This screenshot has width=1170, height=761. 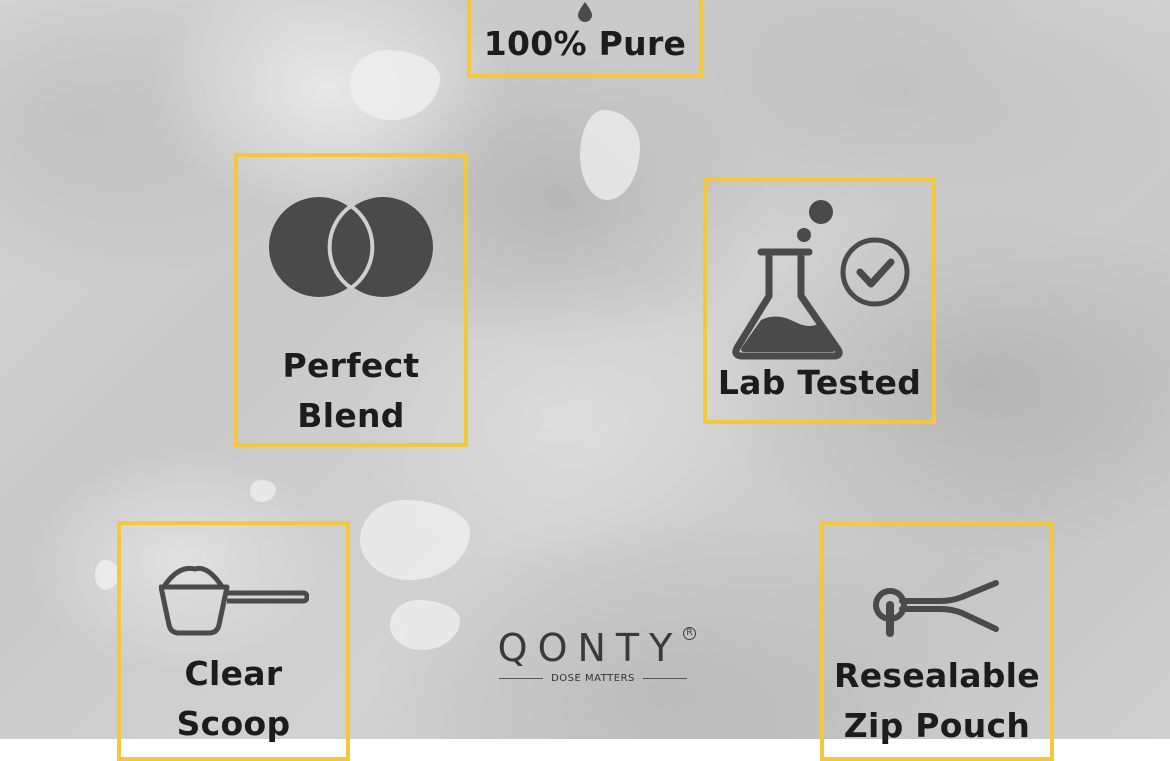 I want to click on feature-card-pure: 100% Pure, so click(x=585, y=39).